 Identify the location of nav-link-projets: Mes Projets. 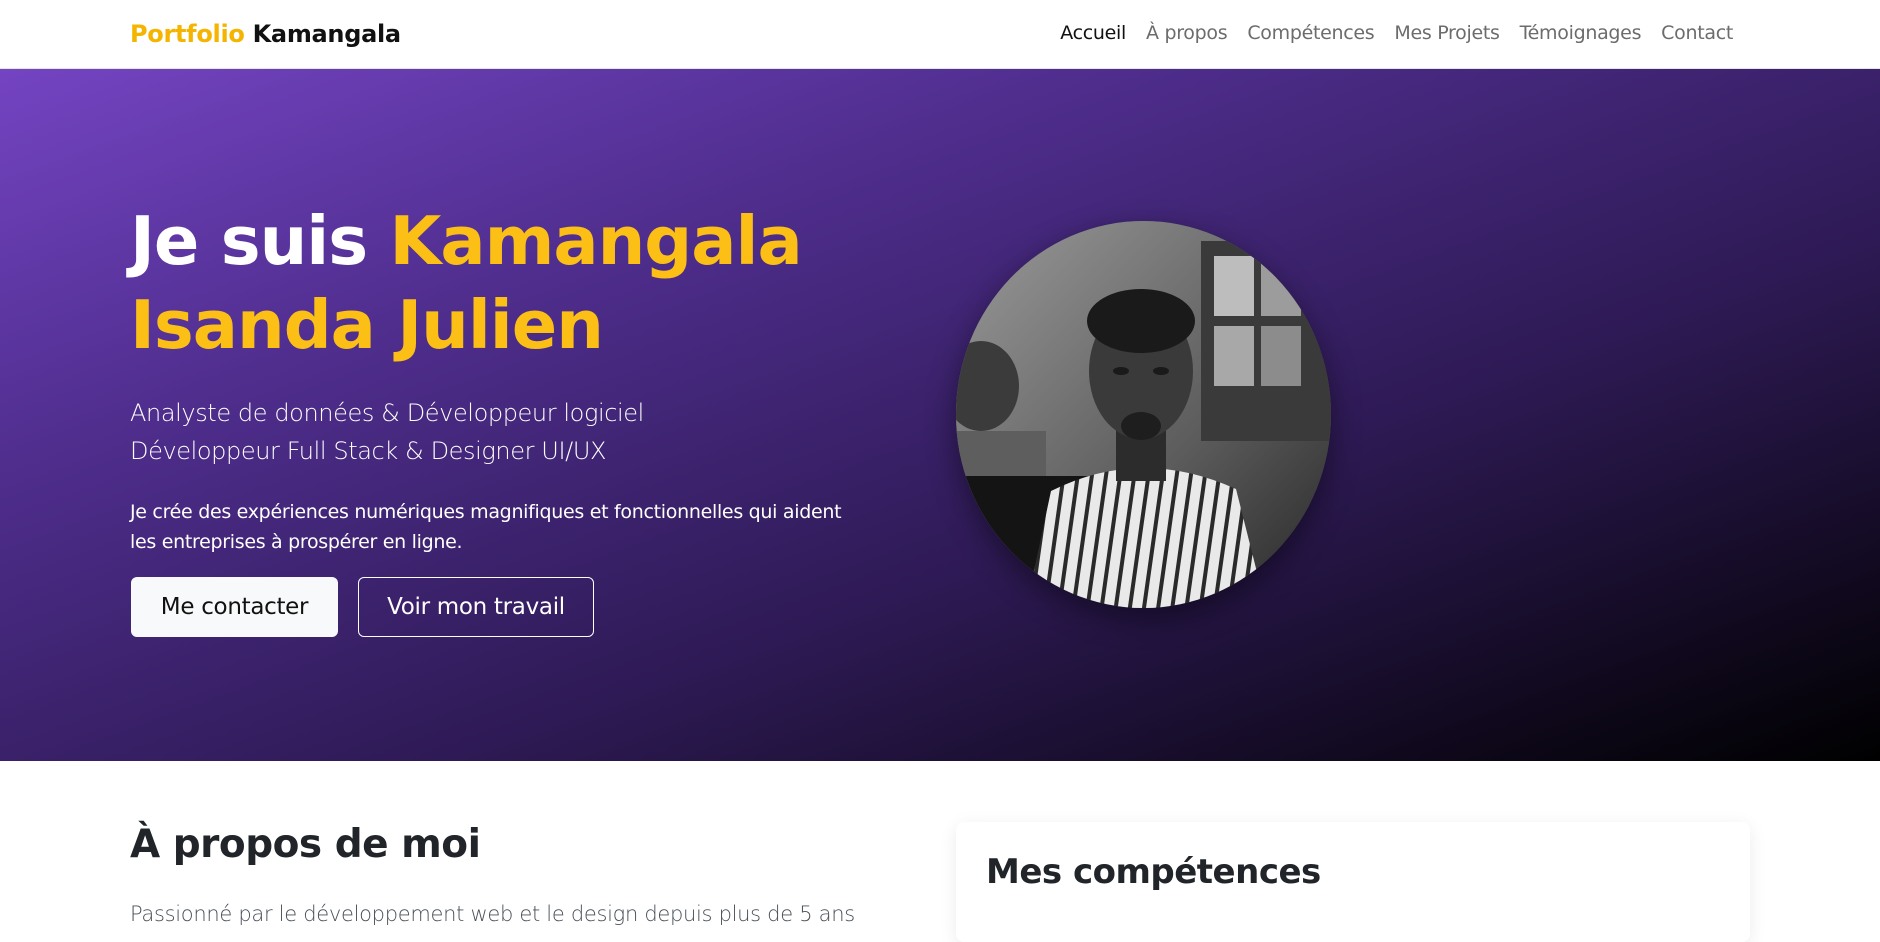
(1446, 33).